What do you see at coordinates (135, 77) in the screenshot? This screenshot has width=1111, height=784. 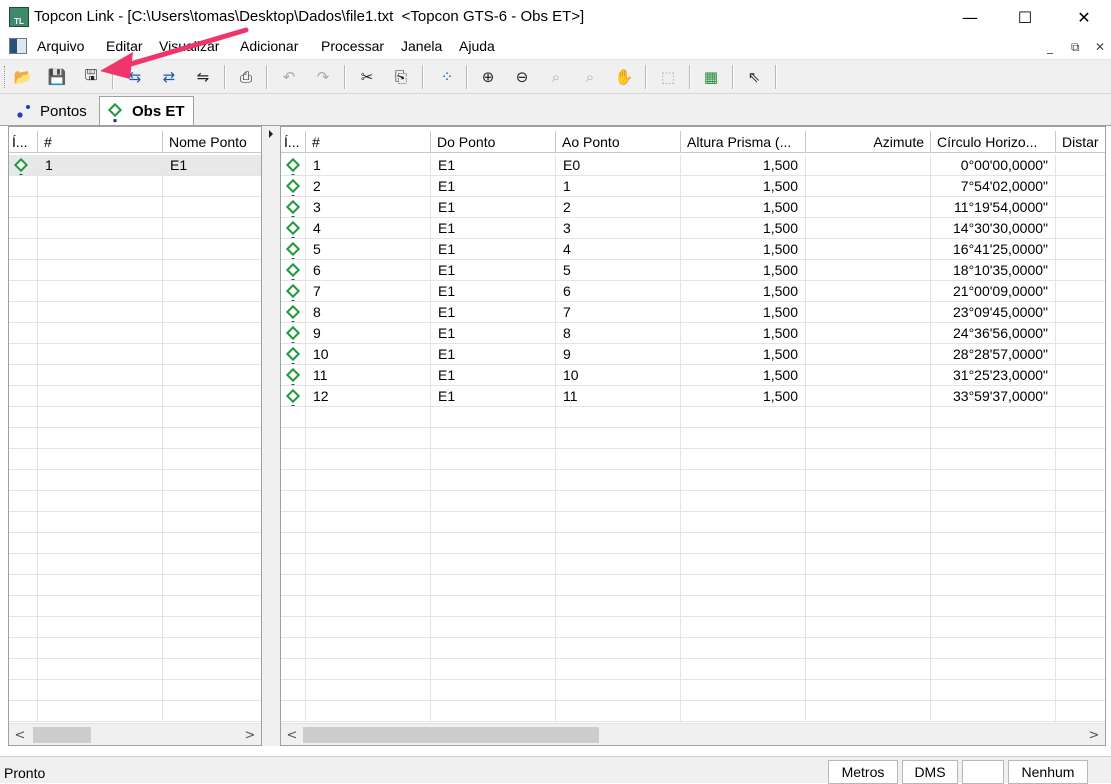 I see `import-icon: ⇆` at bounding box center [135, 77].